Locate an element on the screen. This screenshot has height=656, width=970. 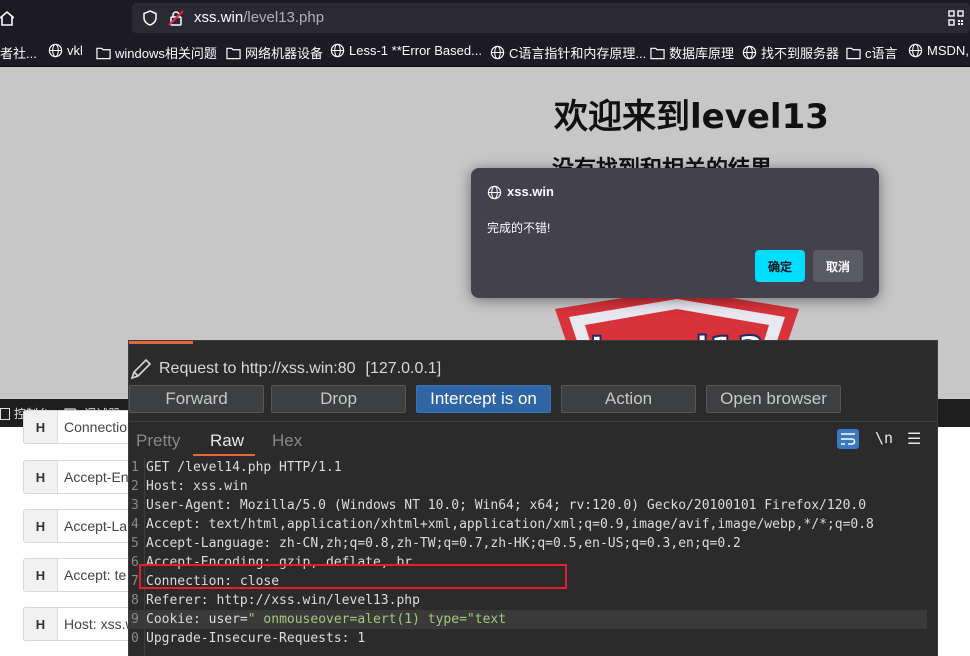
tab-raw-underline is located at coordinates (224, 455).